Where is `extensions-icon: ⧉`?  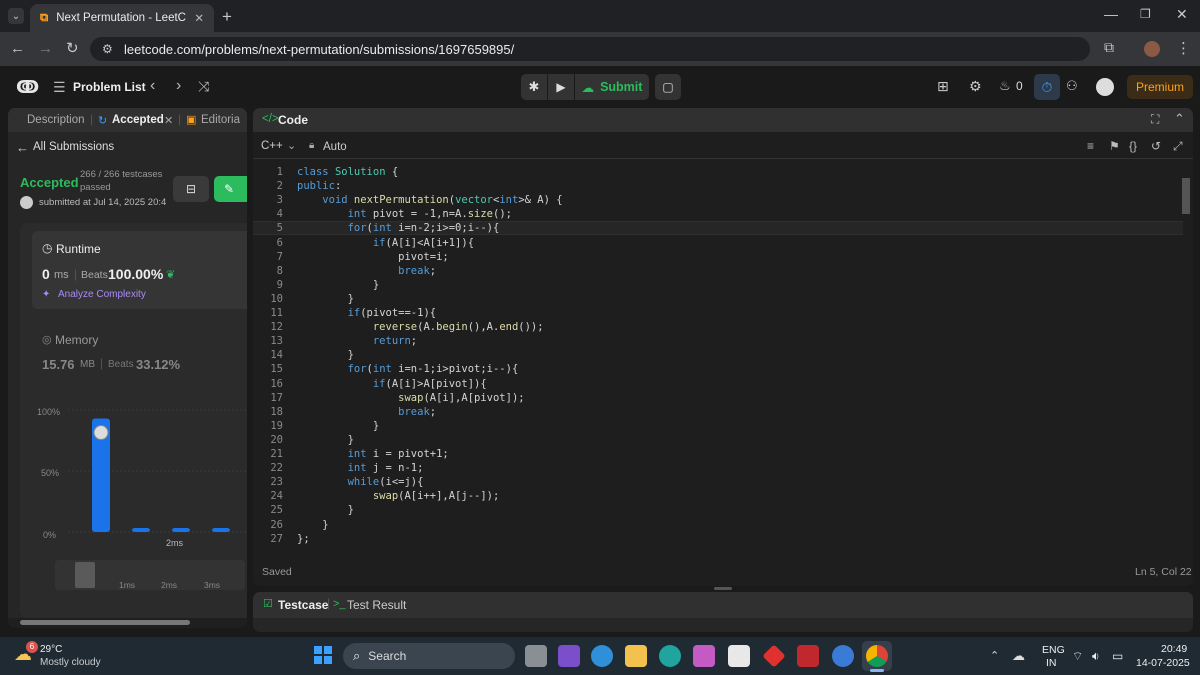
extensions-icon: ⧉ is located at coordinates (1109, 47).